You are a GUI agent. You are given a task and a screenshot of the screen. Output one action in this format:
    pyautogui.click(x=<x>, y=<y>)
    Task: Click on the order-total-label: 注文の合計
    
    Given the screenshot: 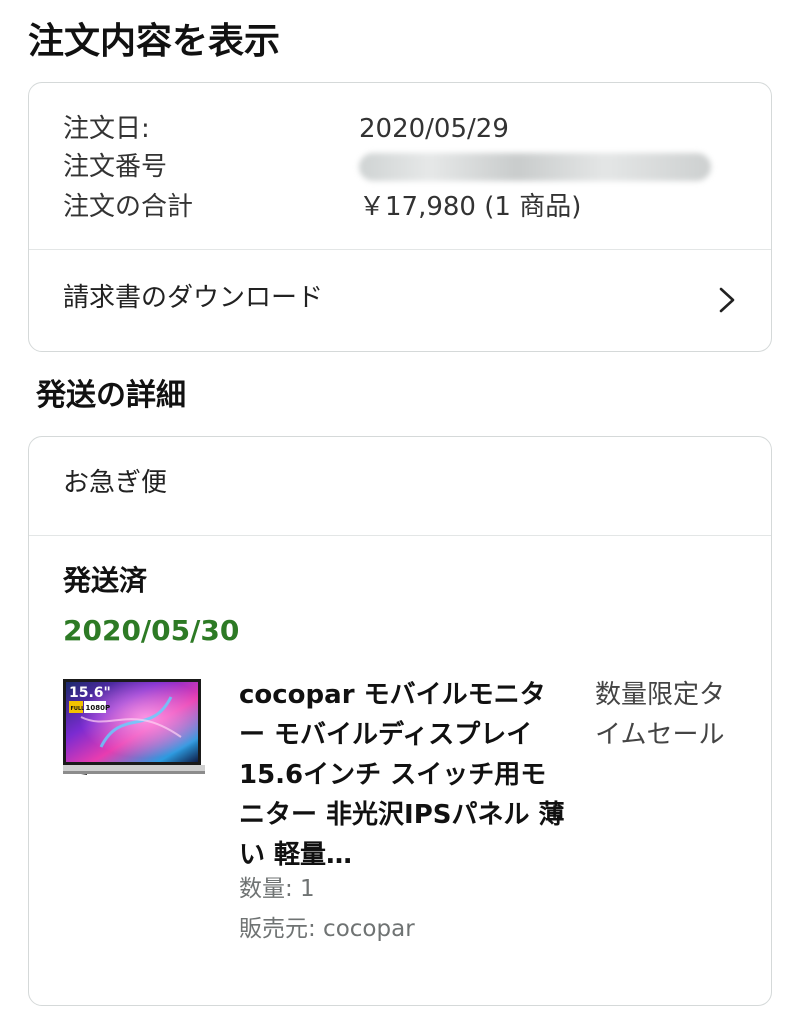 What is the action you would take?
    pyautogui.click(x=128, y=207)
    